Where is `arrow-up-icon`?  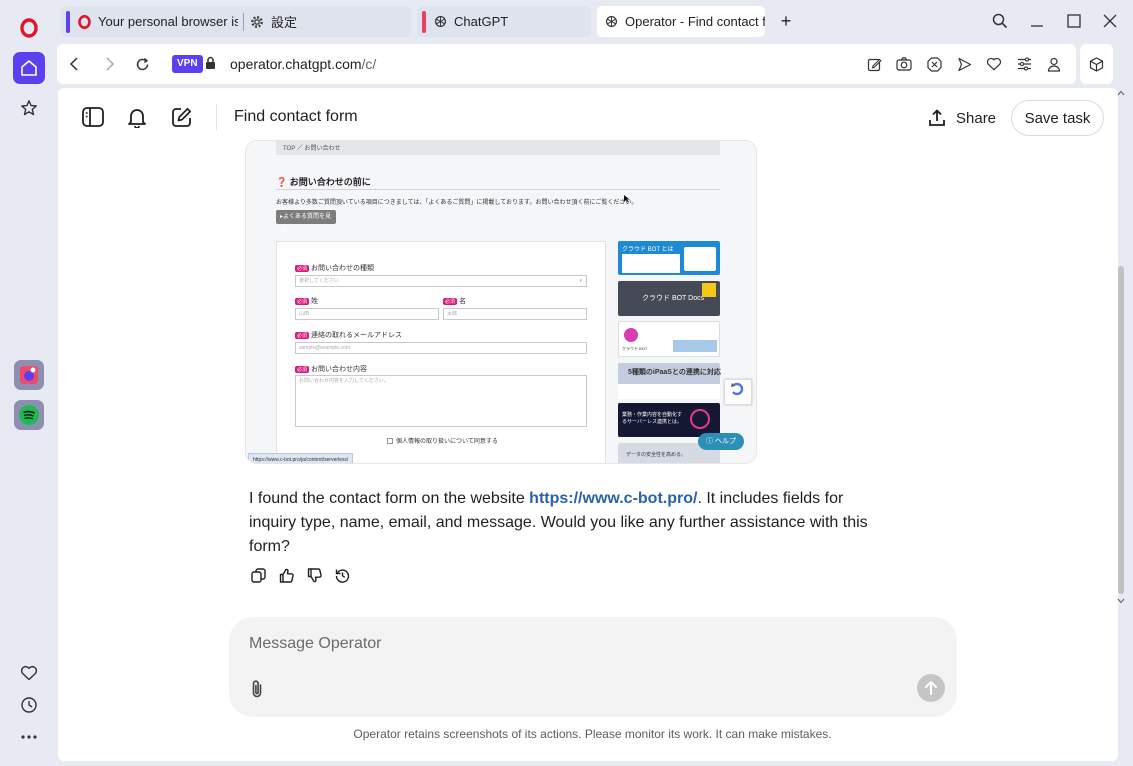 arrow-up-icon is located at coordinates (931, 688).